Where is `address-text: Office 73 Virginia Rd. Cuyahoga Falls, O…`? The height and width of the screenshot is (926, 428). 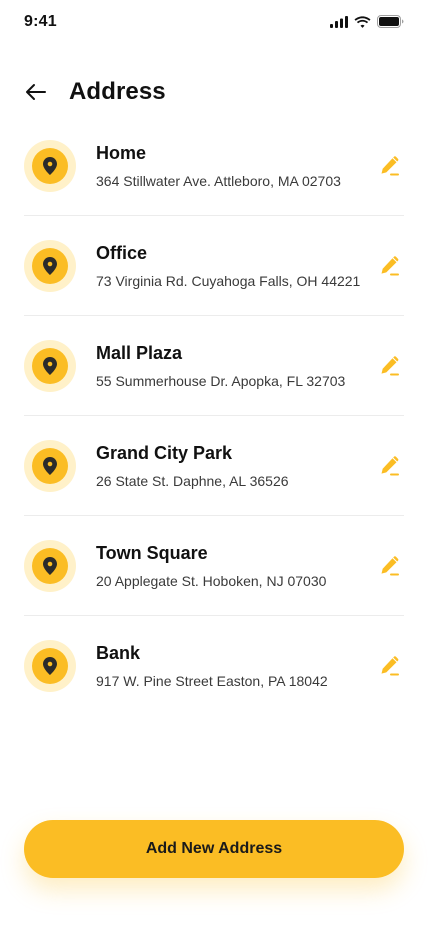 address-text: Office 73 Virginia Rd. Cuyahoga Falls, O… is located at coordinates (237, 266).